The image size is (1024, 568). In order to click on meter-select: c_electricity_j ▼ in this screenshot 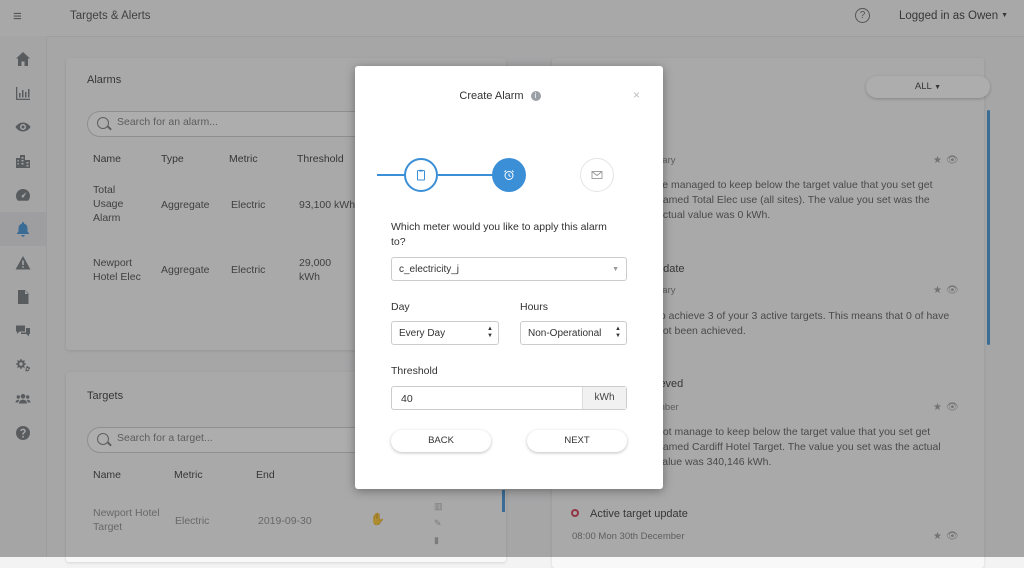, I will do `click(509, 269)`.